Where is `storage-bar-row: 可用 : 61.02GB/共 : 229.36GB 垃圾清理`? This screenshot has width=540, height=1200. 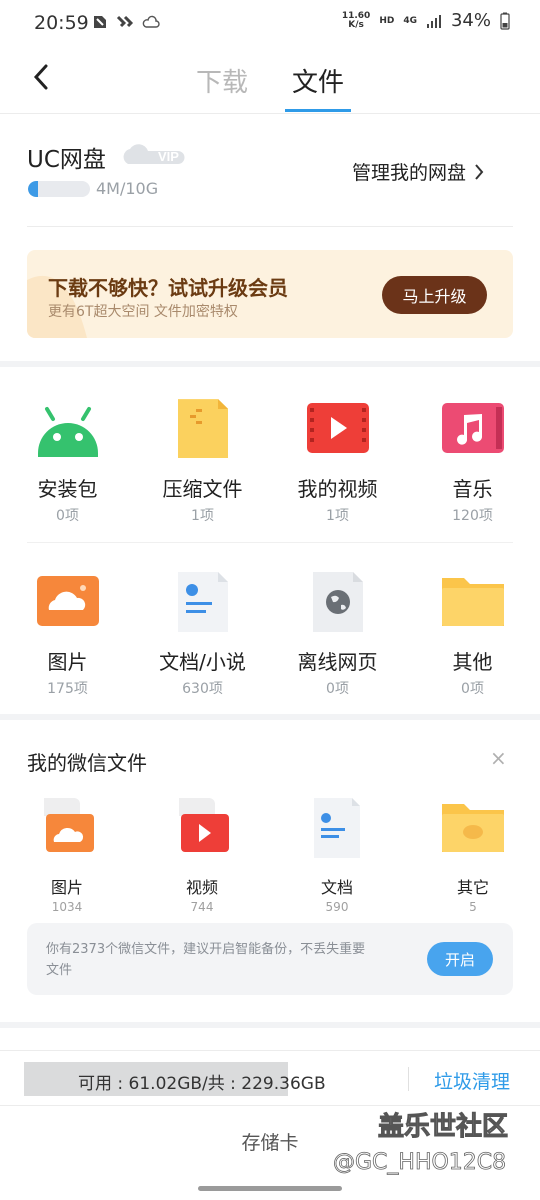 storage-bar-row: 可用 : 61.02GB/共 : 229.36GB 垃圾清理 is located at coordinates (270, 1078).